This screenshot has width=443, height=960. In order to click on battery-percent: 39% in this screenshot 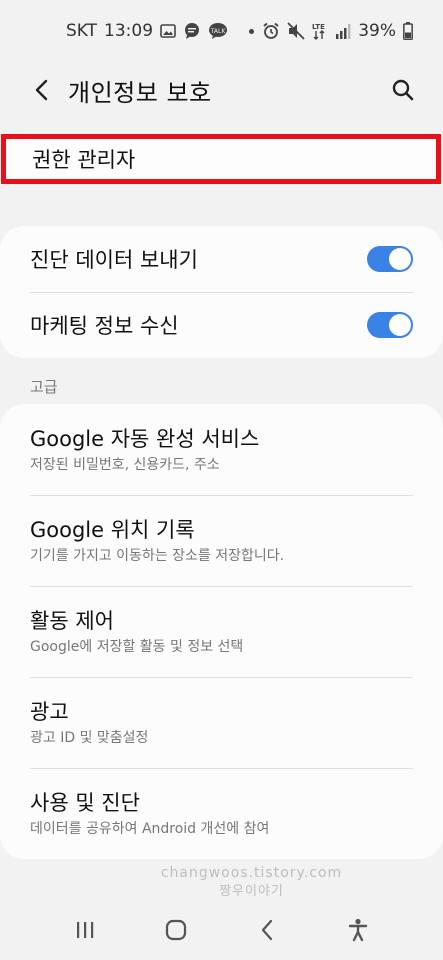, I will do `click(377, 31)`.